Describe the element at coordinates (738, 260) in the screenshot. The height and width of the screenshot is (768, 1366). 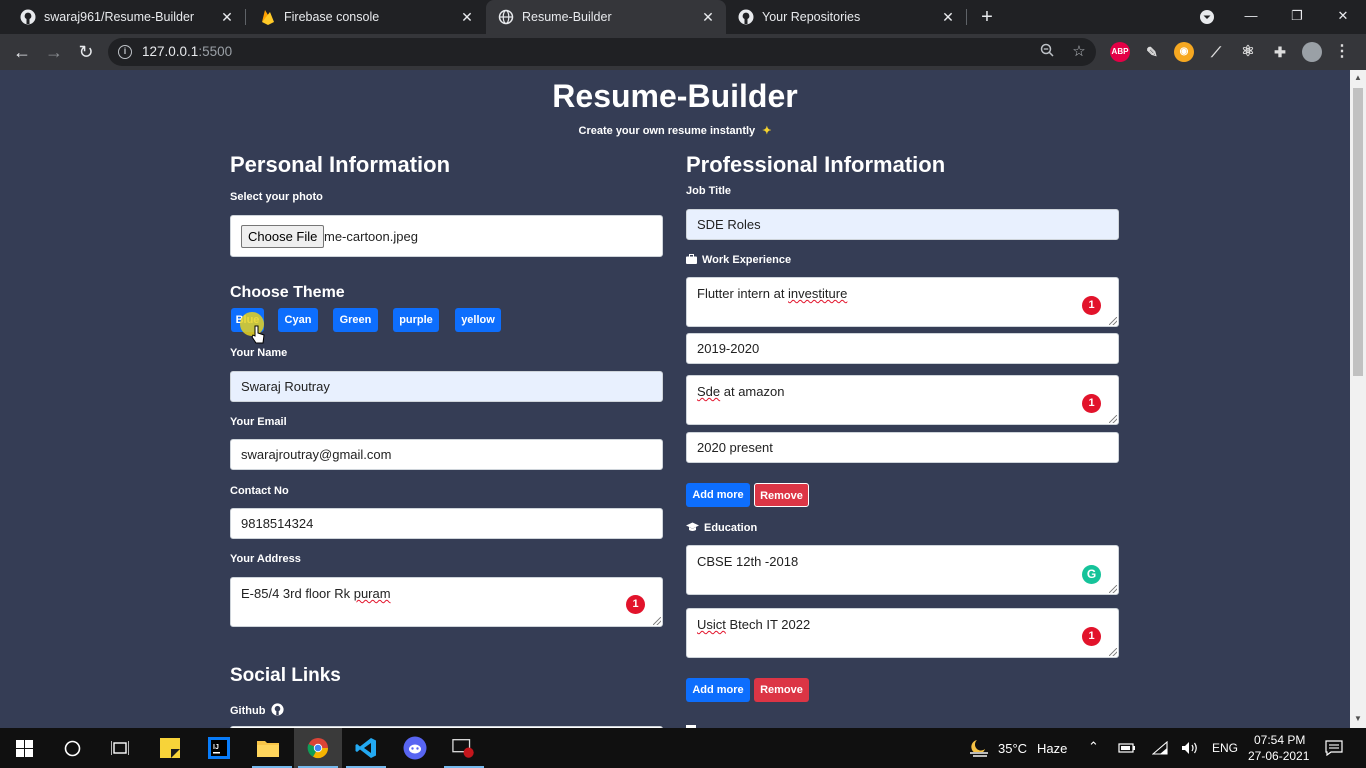
I see `work-experience-label: Work Experience` at that location.